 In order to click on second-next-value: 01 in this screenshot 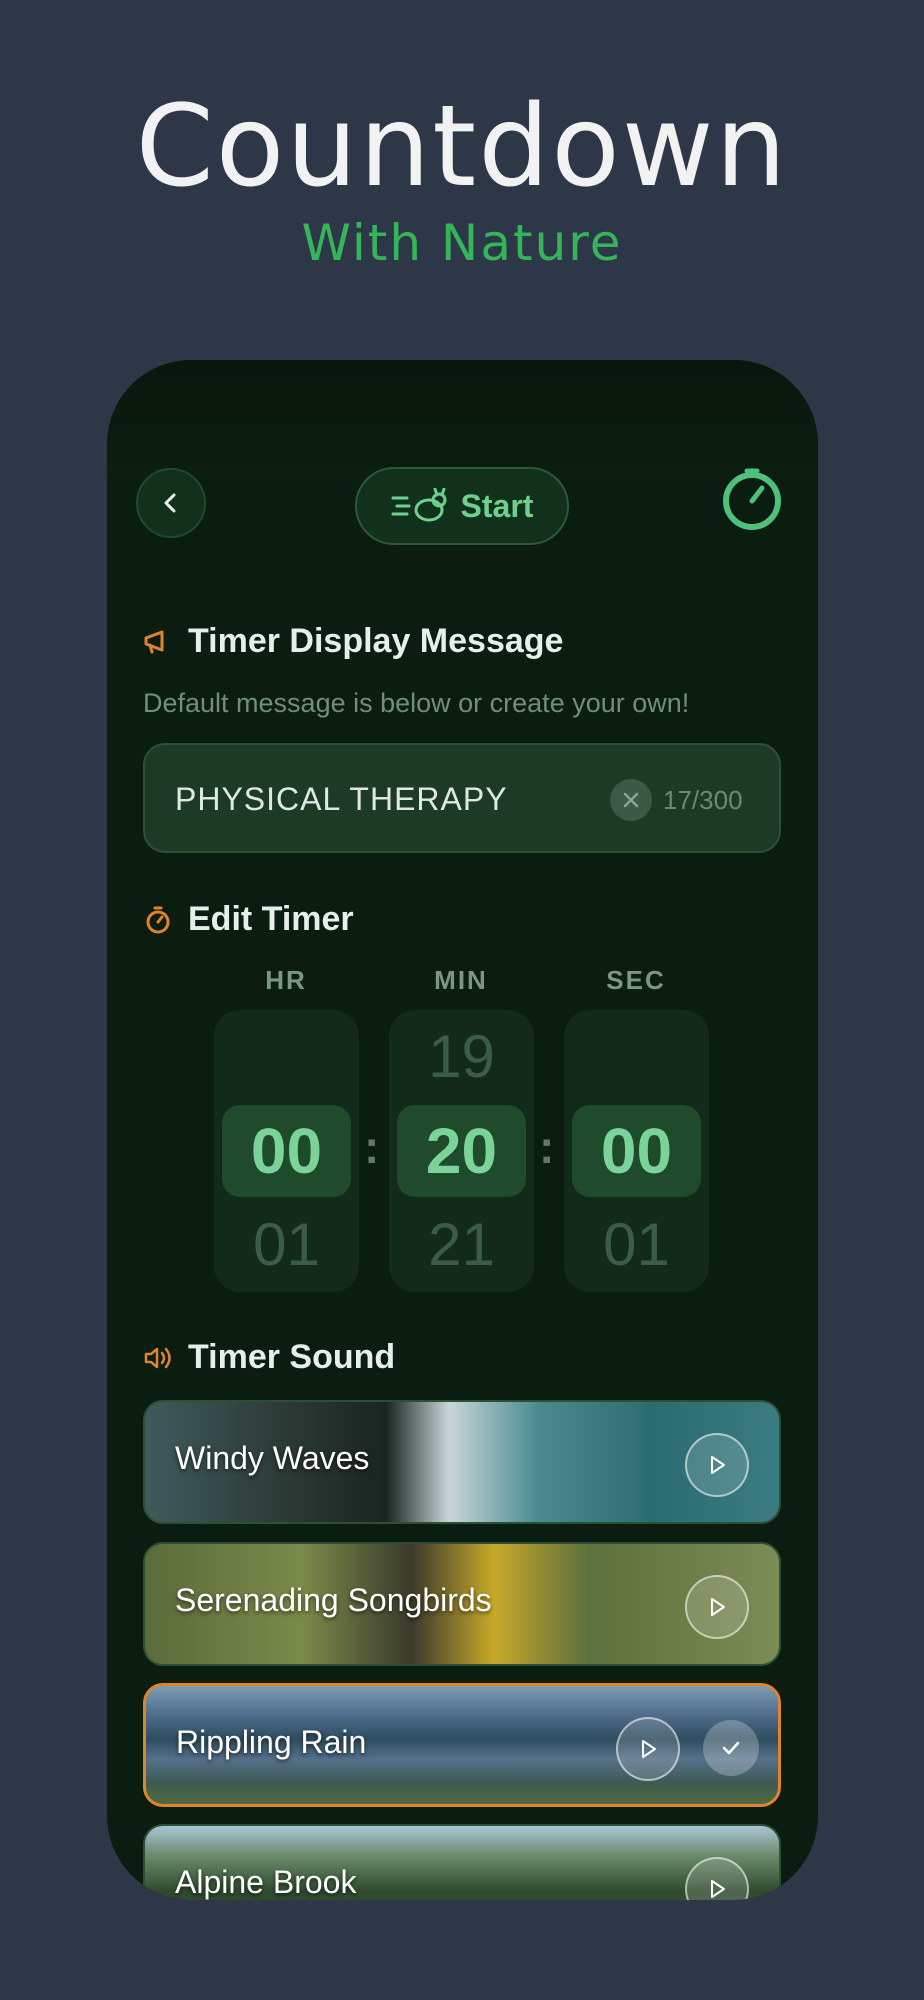, I will do `click(636, 1244)`.